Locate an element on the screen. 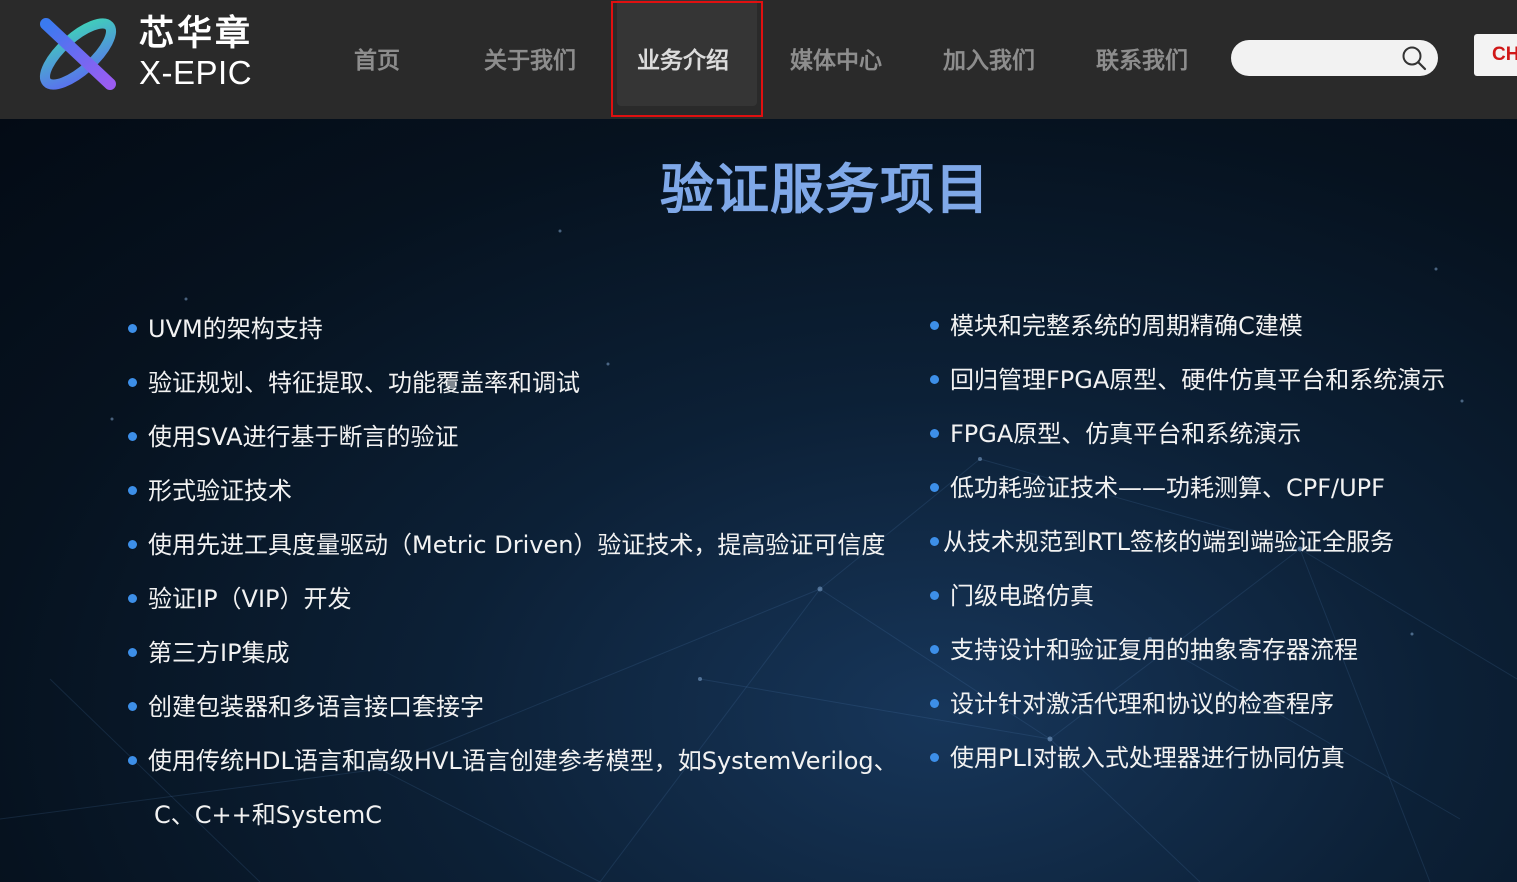 Image resolution: width=1517 pixels, height=882 pixels. right-service-item: 从技术规范到RTL签核的端到端验证全服务 is located at coordinates (1162, 542).